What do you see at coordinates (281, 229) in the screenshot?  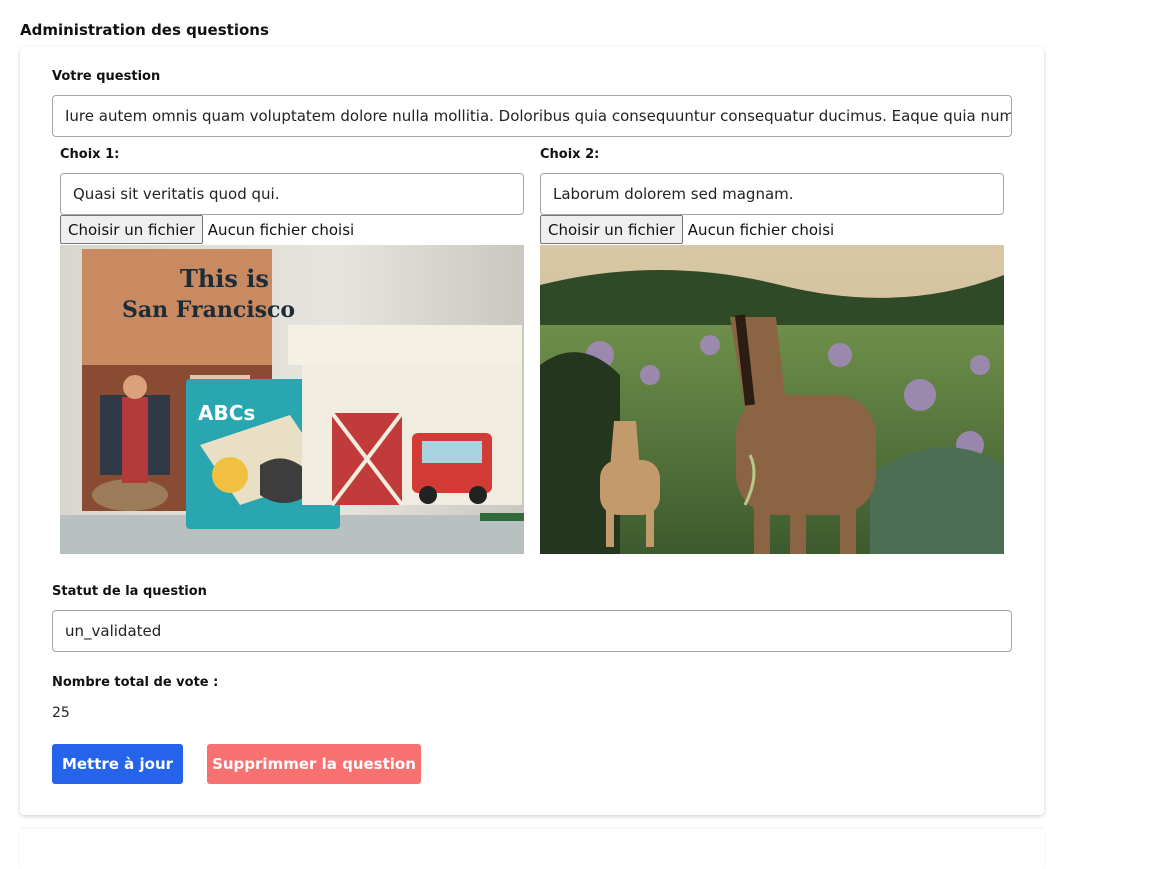 I see `choice-1-file-status: Aucun fichier choisi` at bounding box center [281, 229].